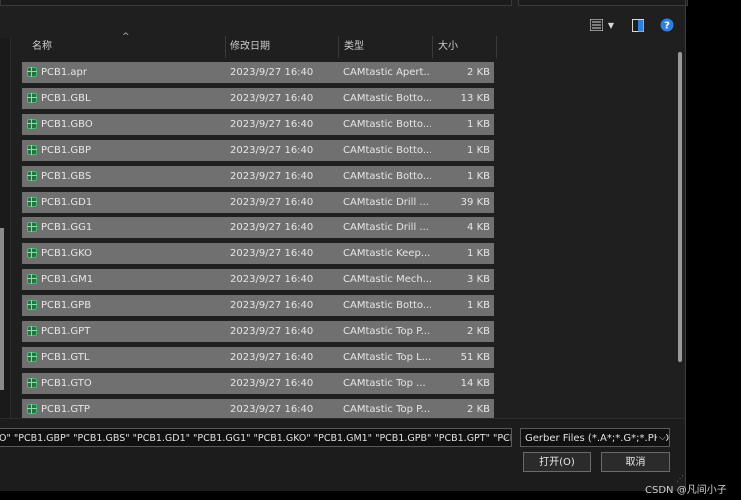 Image resolution: width=741 pixels, height=500 pixels. What do you see at coordinates (496, 47) in the screenshot?
I see `column-divider` at bounding box center [496, 47].